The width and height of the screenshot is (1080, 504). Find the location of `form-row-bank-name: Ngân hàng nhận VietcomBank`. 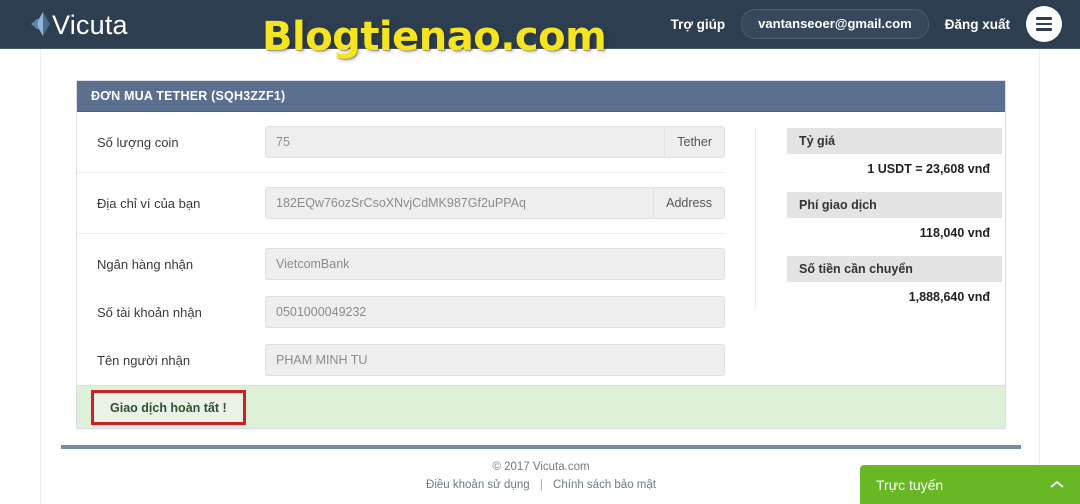

form-row-bank-name: Ngân hàng nhận VietcomBank is located at coordinates (401, 264).